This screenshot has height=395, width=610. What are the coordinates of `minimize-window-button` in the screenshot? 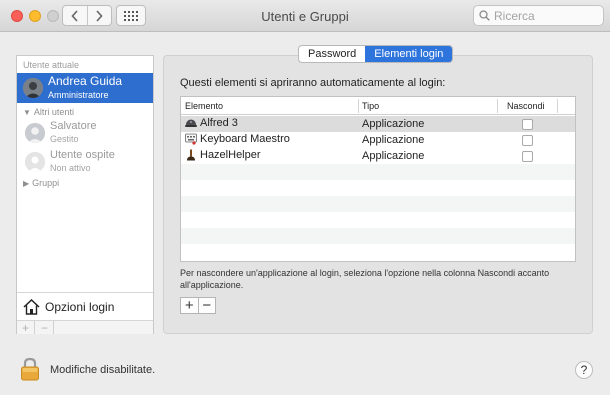 It's located at (35, 16).